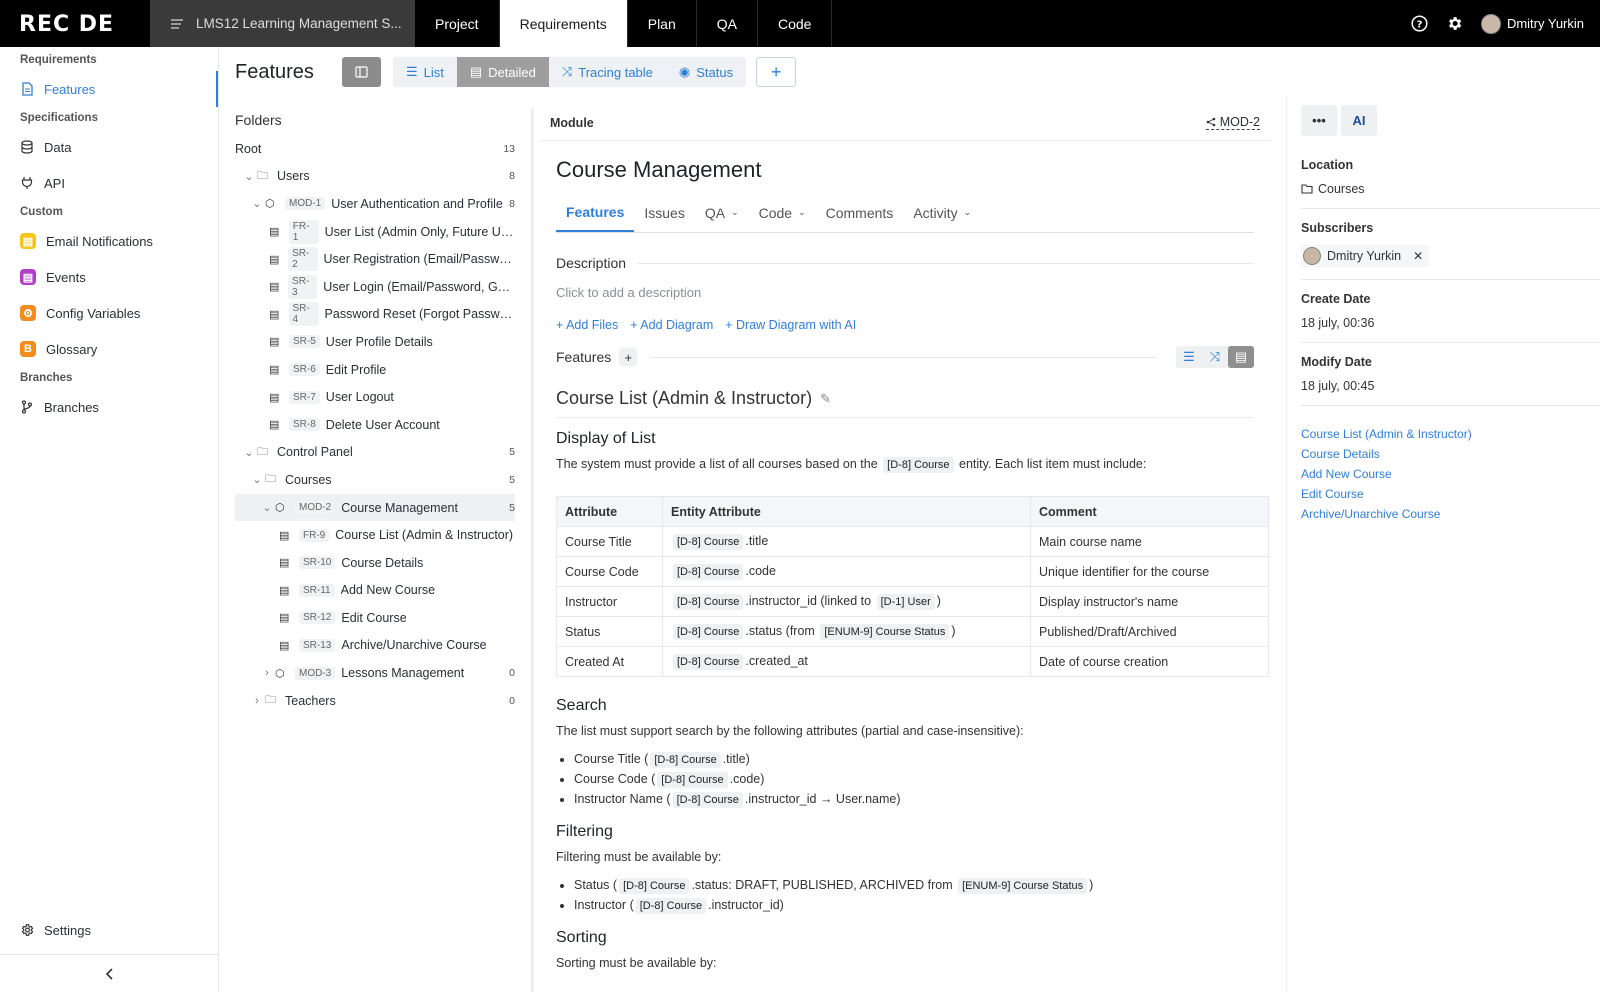  What do you see at coordinates (905, 292) in the screenshot?
I see `description-field: Click to add a description` at bounding box center [905, 292].